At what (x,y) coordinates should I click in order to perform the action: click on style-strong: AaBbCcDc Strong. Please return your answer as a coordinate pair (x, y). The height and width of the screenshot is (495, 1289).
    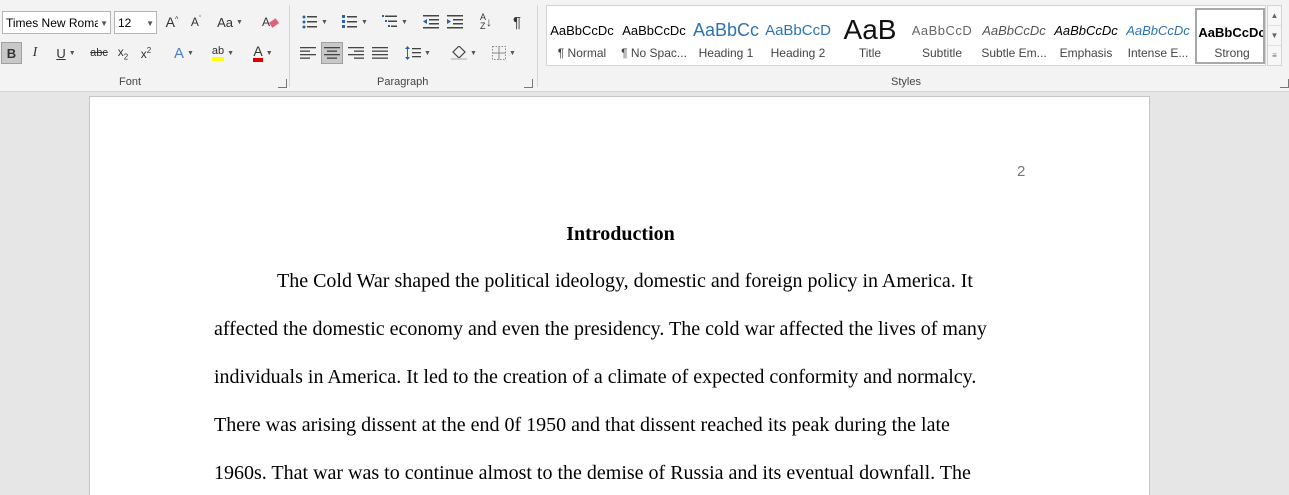
    Looking at the image, I should click on (1230, 36).